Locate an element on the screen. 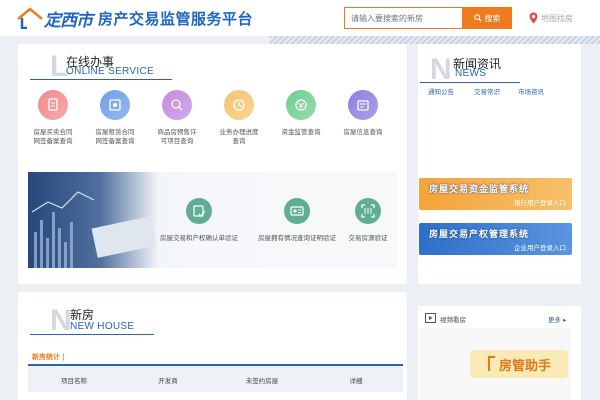  service-item: 业务办理进度 查询 is located at coordinates (239, 118).